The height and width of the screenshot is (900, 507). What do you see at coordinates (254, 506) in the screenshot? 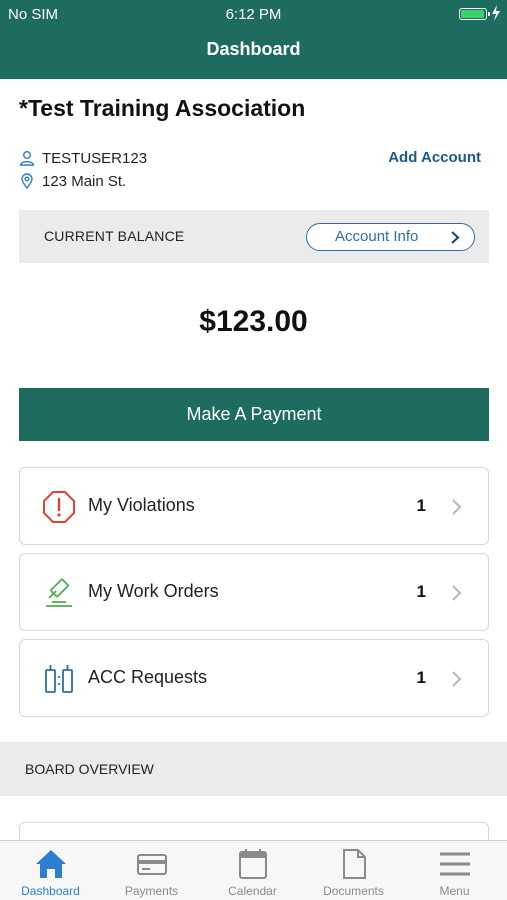
I see `violations-card: My Violations 1` at bounding box center [254, 506].